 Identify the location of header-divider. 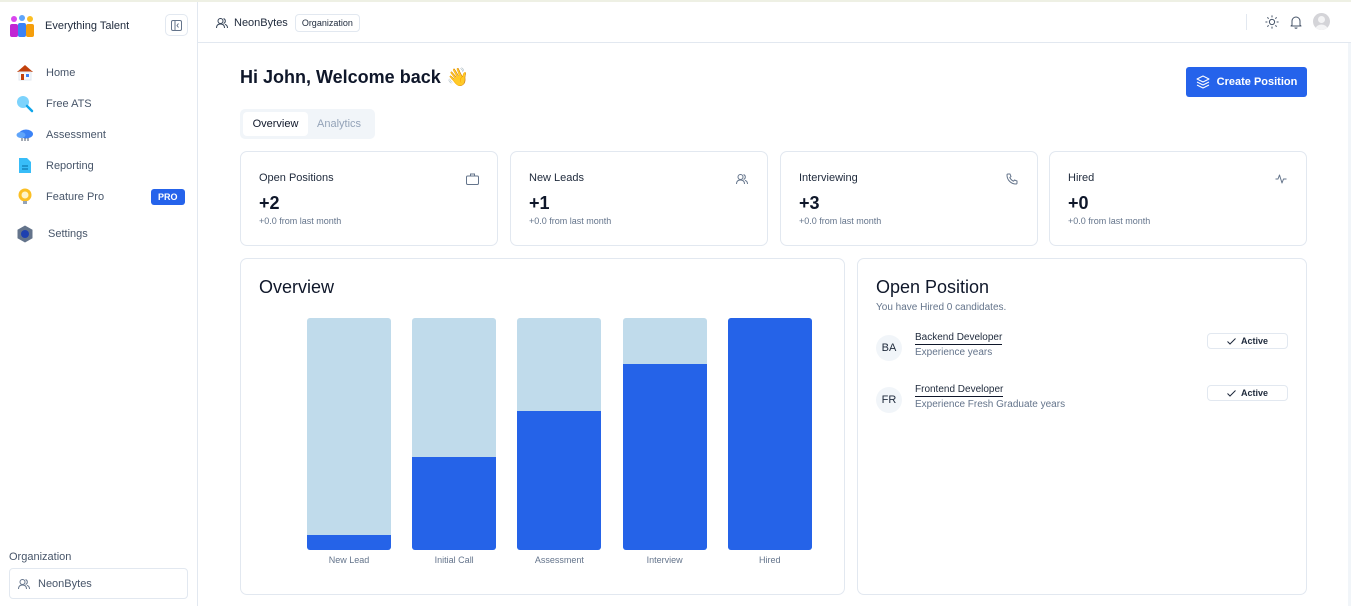
(1246, 22).